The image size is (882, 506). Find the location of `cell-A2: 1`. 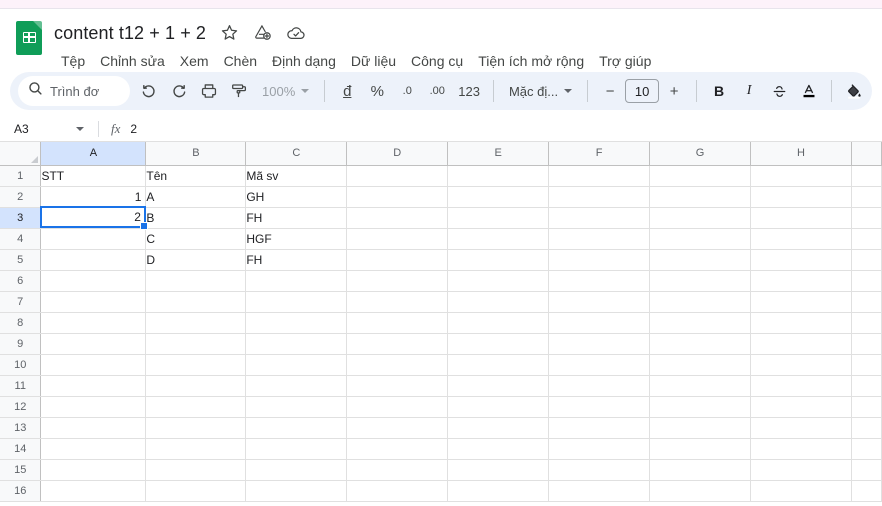

cell-A2: 1 is located at coordinates (93, 197).